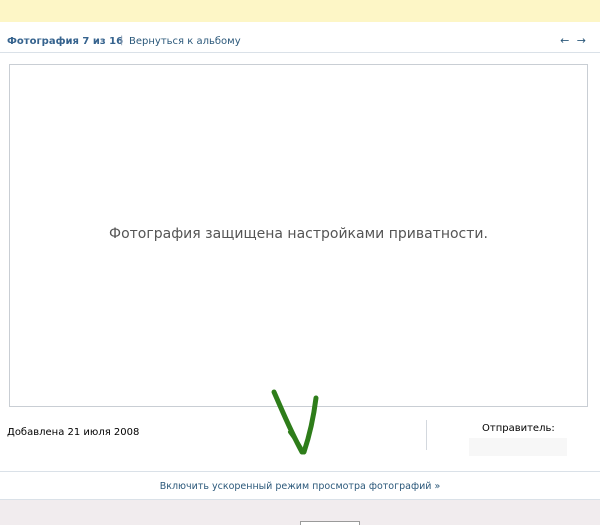  I want to click on added-date: Добавлена 21 июля 2008, so click(73, 432).